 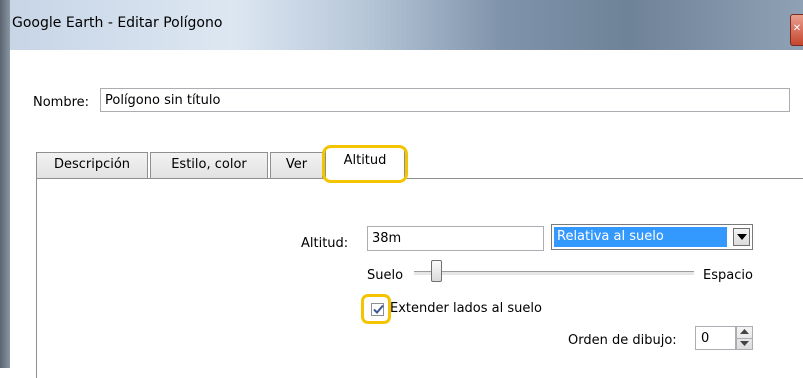 I want to click on tab-label: Descripción, so click(x=92, y=164).